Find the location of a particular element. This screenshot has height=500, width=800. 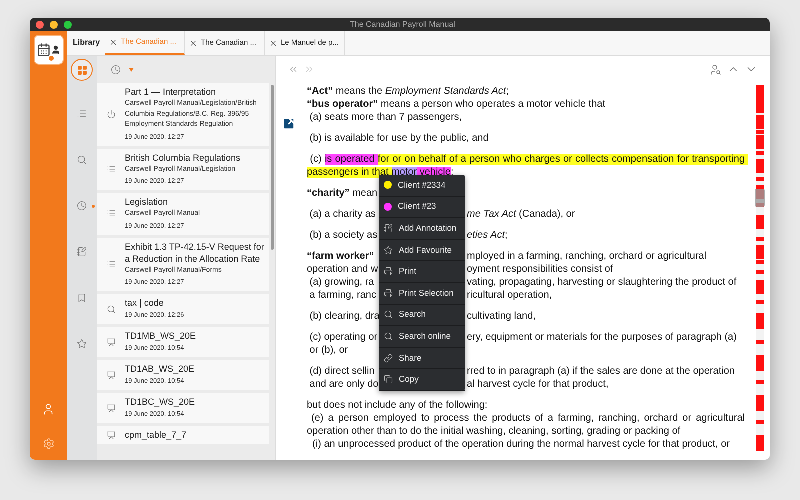

grid-nav-button is located at coordinates (82, 70).